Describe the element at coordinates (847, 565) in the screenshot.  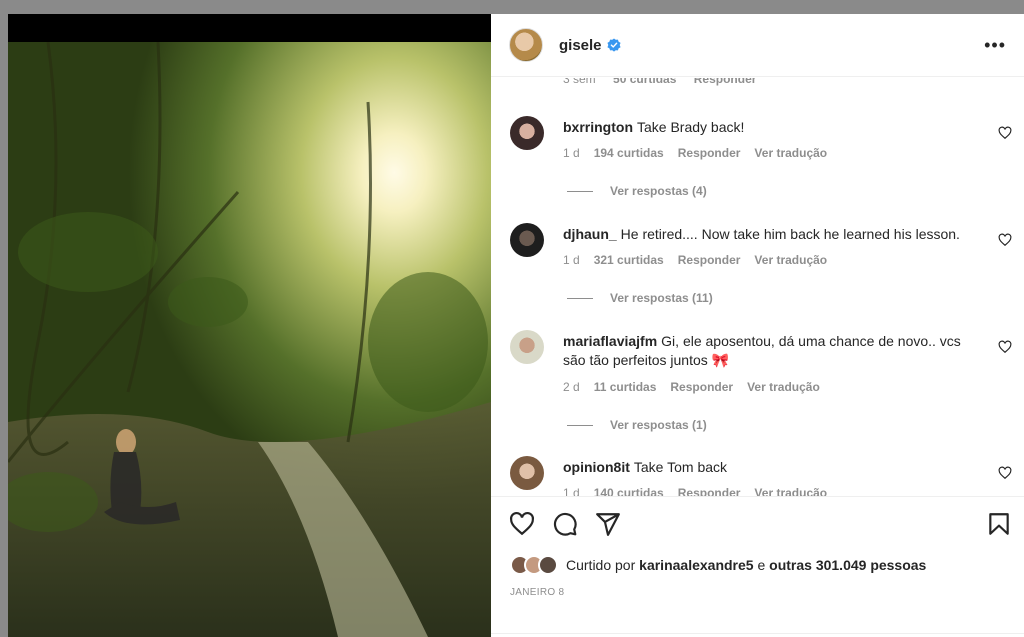
I see `likes-others-count: outras 301.049 pessoas` at that location.